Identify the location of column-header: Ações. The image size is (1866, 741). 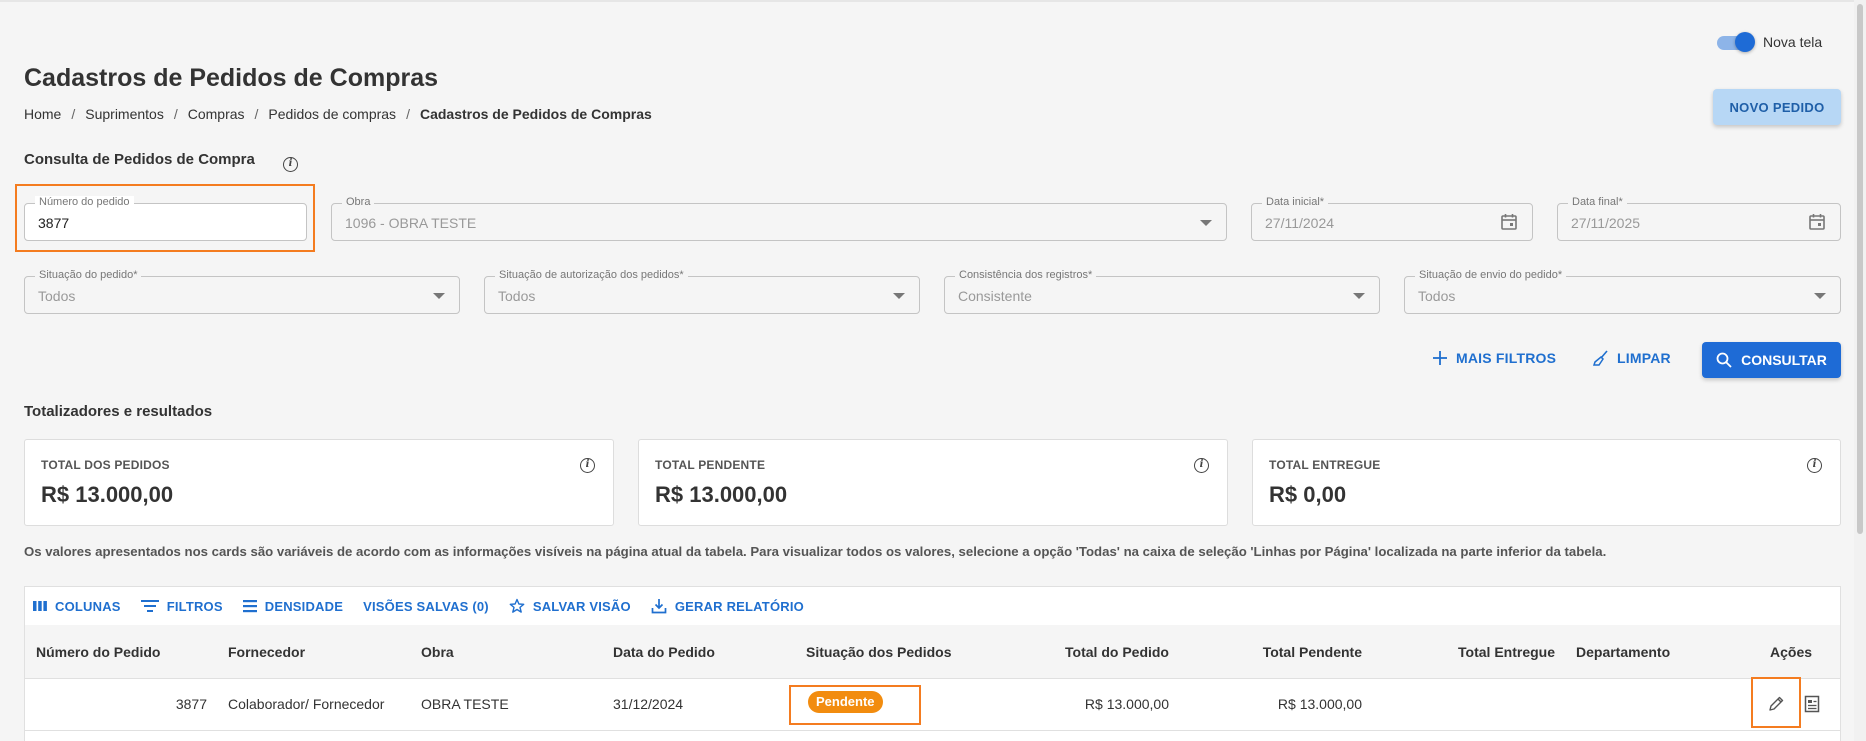
(1791, 652).